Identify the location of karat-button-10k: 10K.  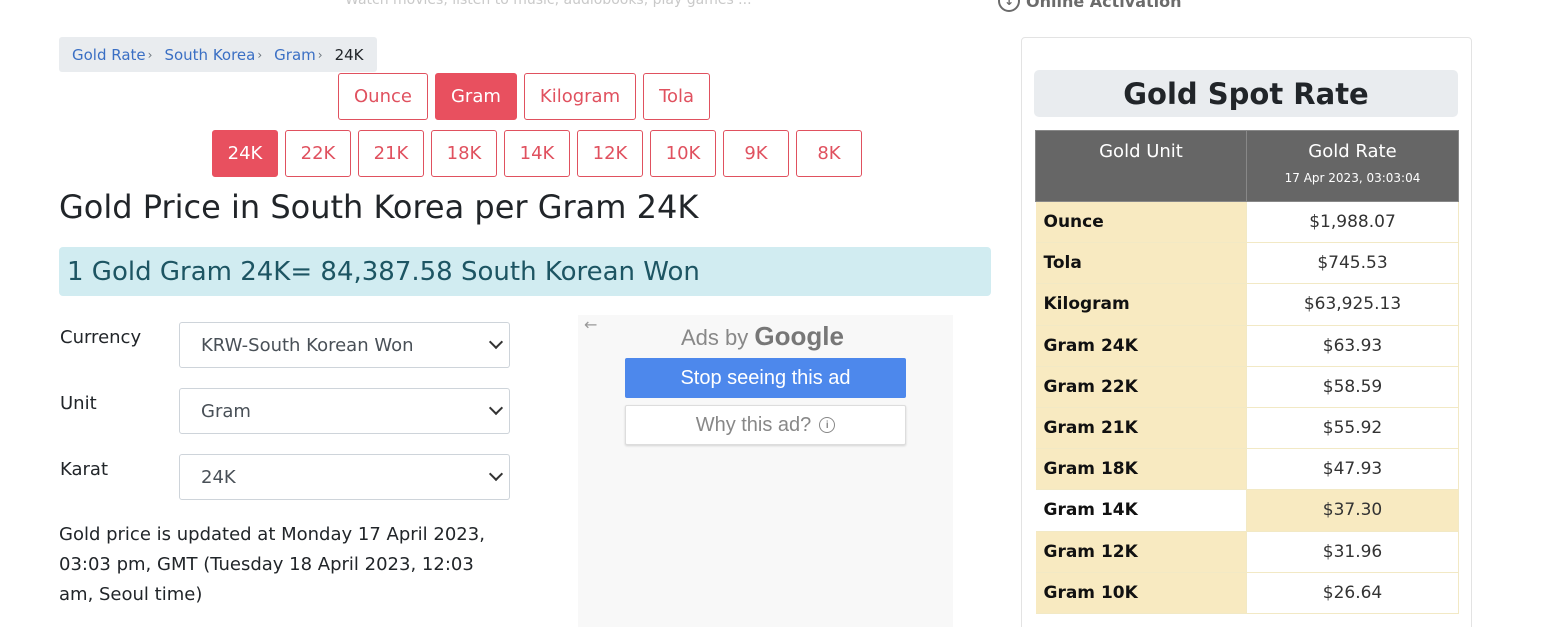
(683, 153).